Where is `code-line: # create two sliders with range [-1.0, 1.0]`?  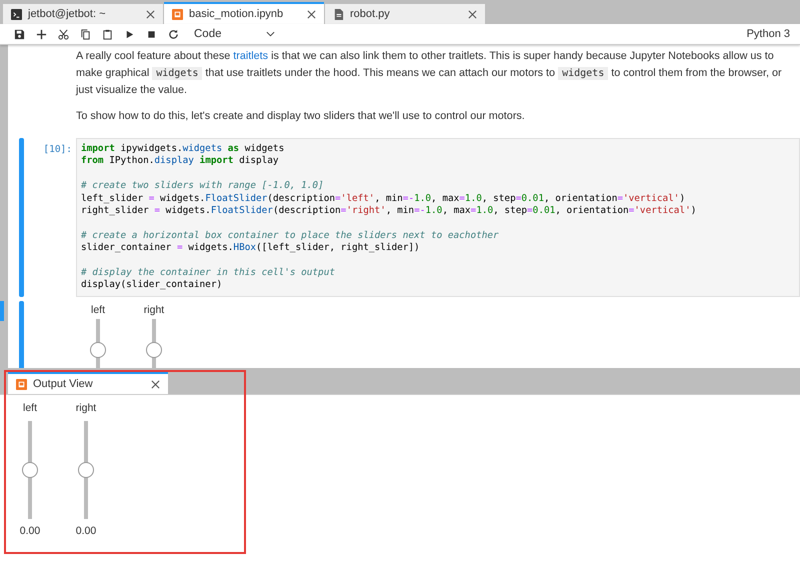 code-line: # create two sliders with range [-1.0, 1.0] is located at coordinates (203, 186).